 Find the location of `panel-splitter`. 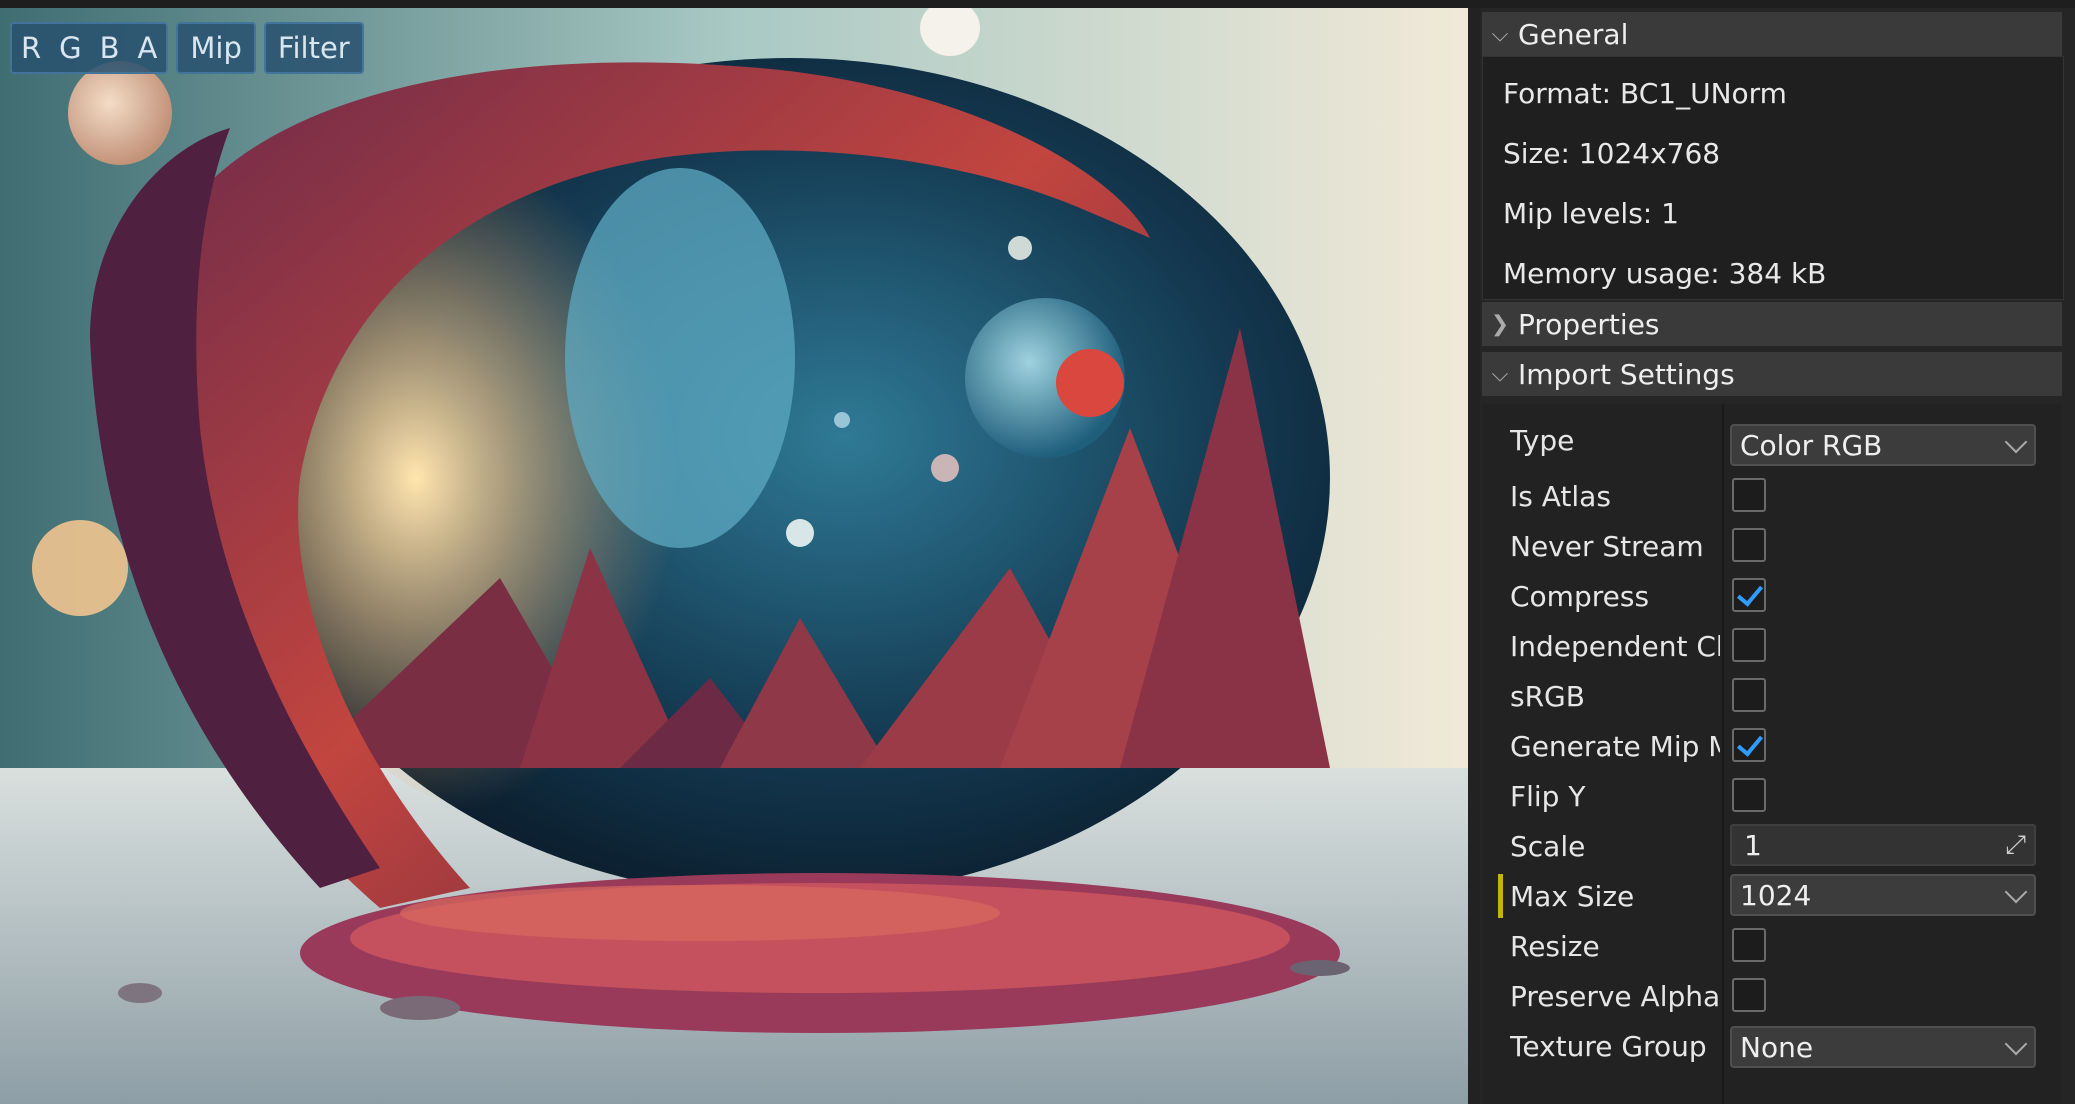

panel-splitter is located at coordinates (1474, 556).